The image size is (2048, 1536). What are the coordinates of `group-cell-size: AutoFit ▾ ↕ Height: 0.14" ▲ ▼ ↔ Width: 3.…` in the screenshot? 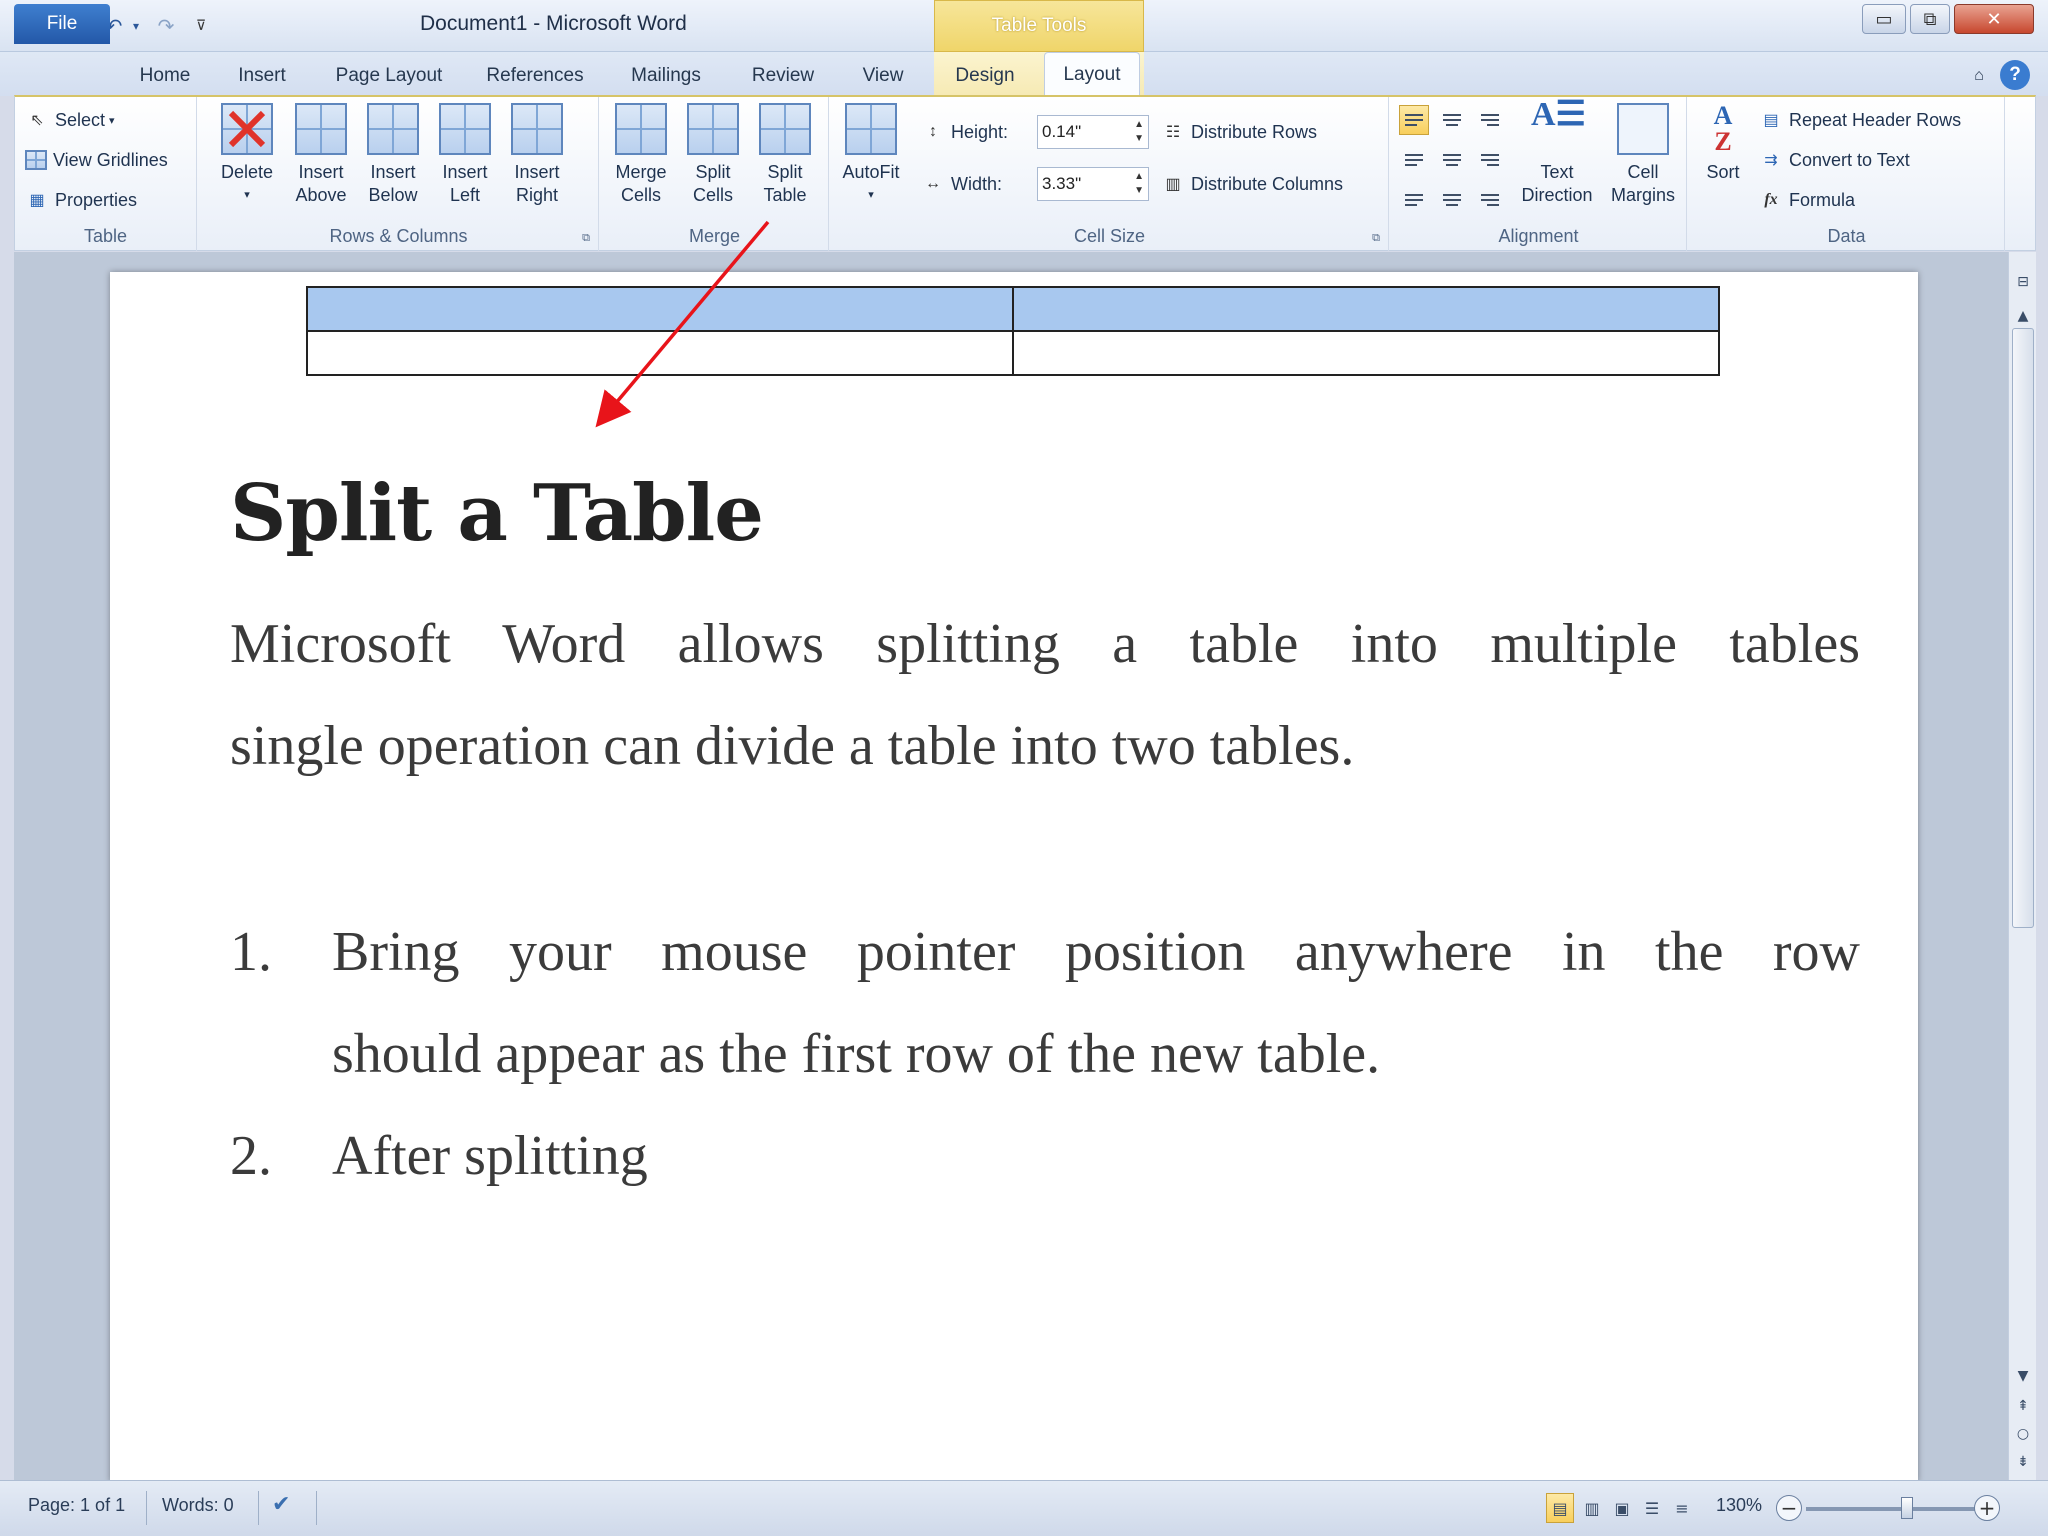 It's located at (1110, 174).